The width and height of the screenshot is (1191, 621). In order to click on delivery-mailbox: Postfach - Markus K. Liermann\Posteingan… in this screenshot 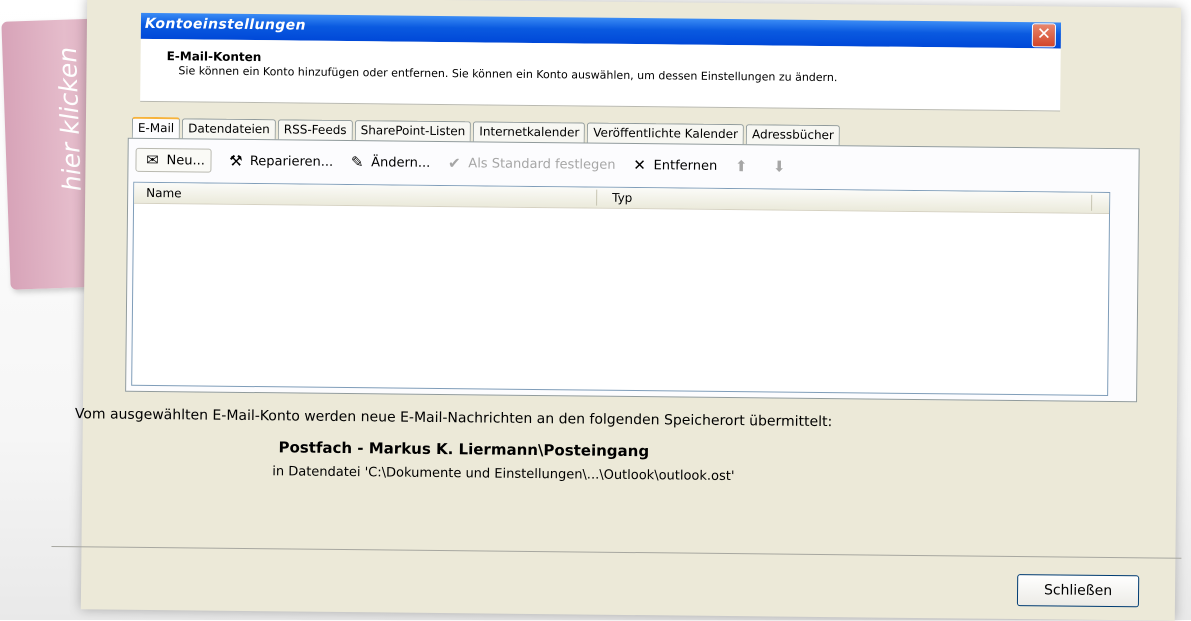, I will do `click(464, 449)`.